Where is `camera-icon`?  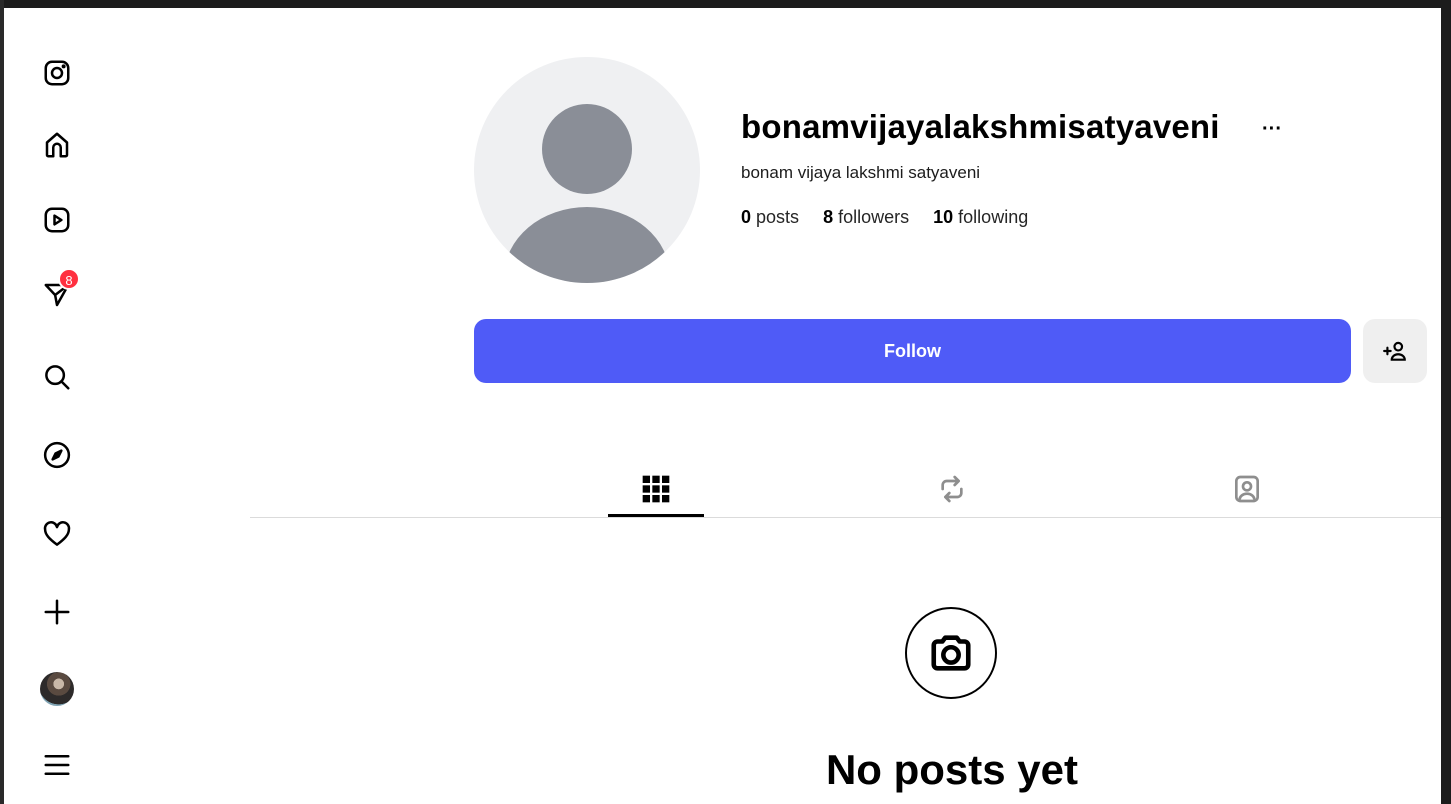
camera-icon is located at coordinates (951, 653).